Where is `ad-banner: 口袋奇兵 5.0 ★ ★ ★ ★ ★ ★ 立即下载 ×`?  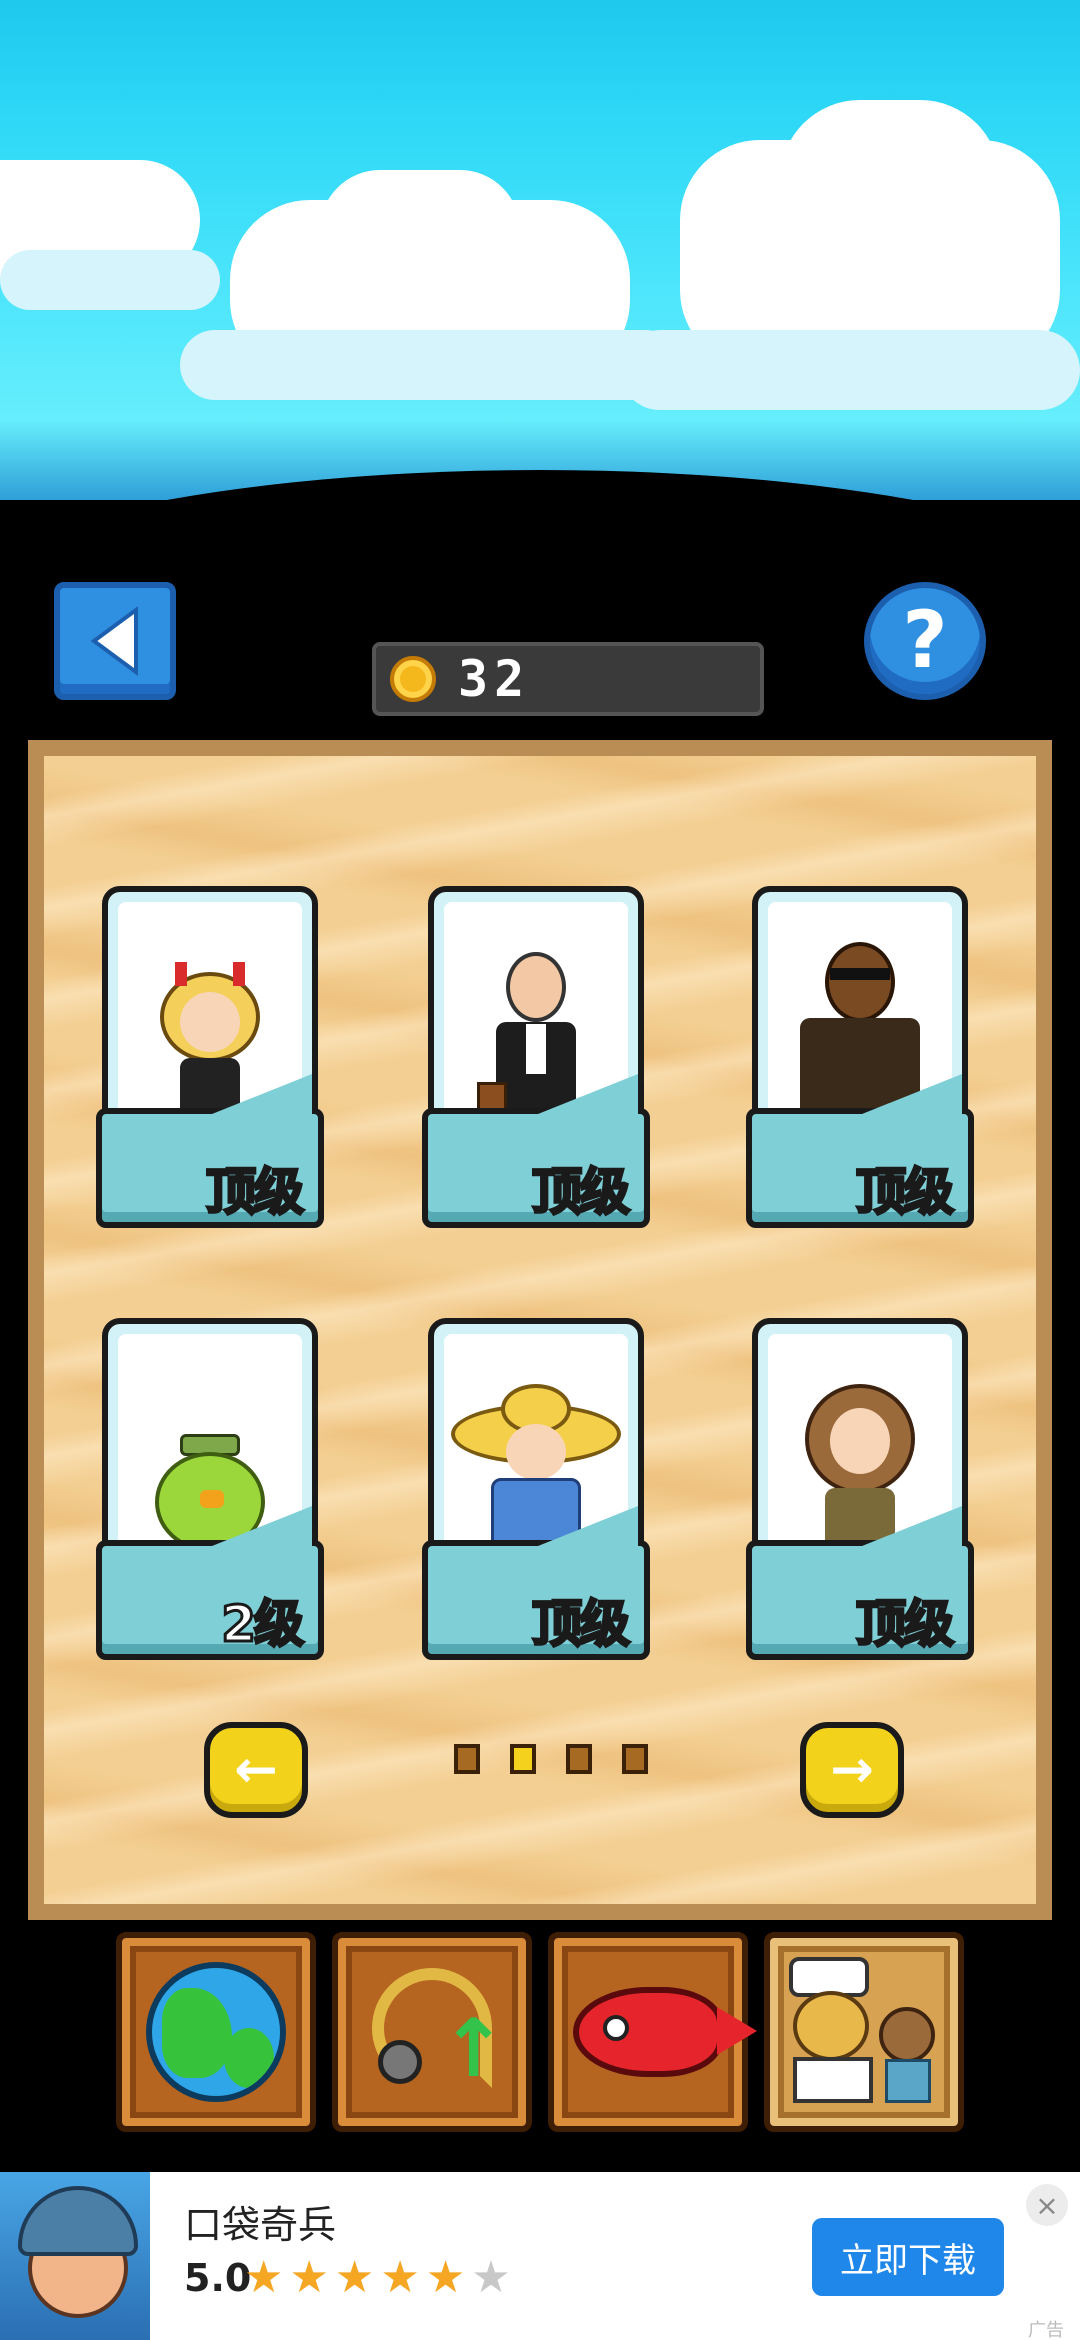
ad-banner: 口袋奇兵 5.0 ★ ★ ★ ★ ★ ★ 立即下载 × is located at coordinates (540, 2256).